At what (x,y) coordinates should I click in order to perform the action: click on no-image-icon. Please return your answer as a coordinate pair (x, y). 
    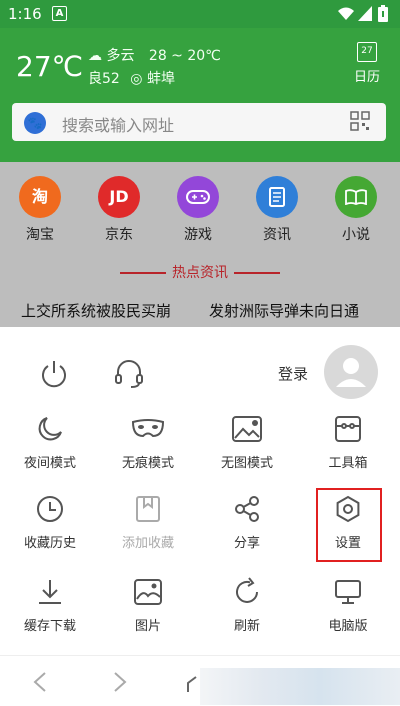
    Looking at the image, I should click on (247, 429).